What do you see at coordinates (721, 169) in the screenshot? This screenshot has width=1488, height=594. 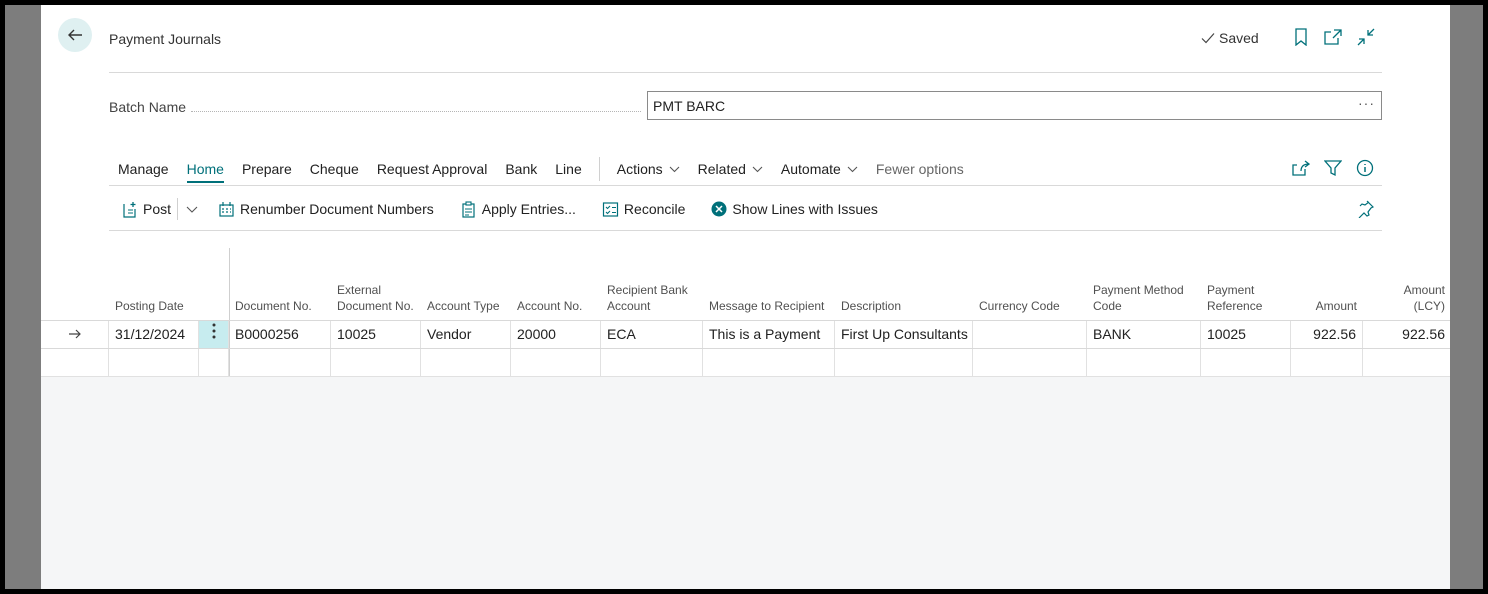 I see `related-label: Related` at bounding box center [721, 169].